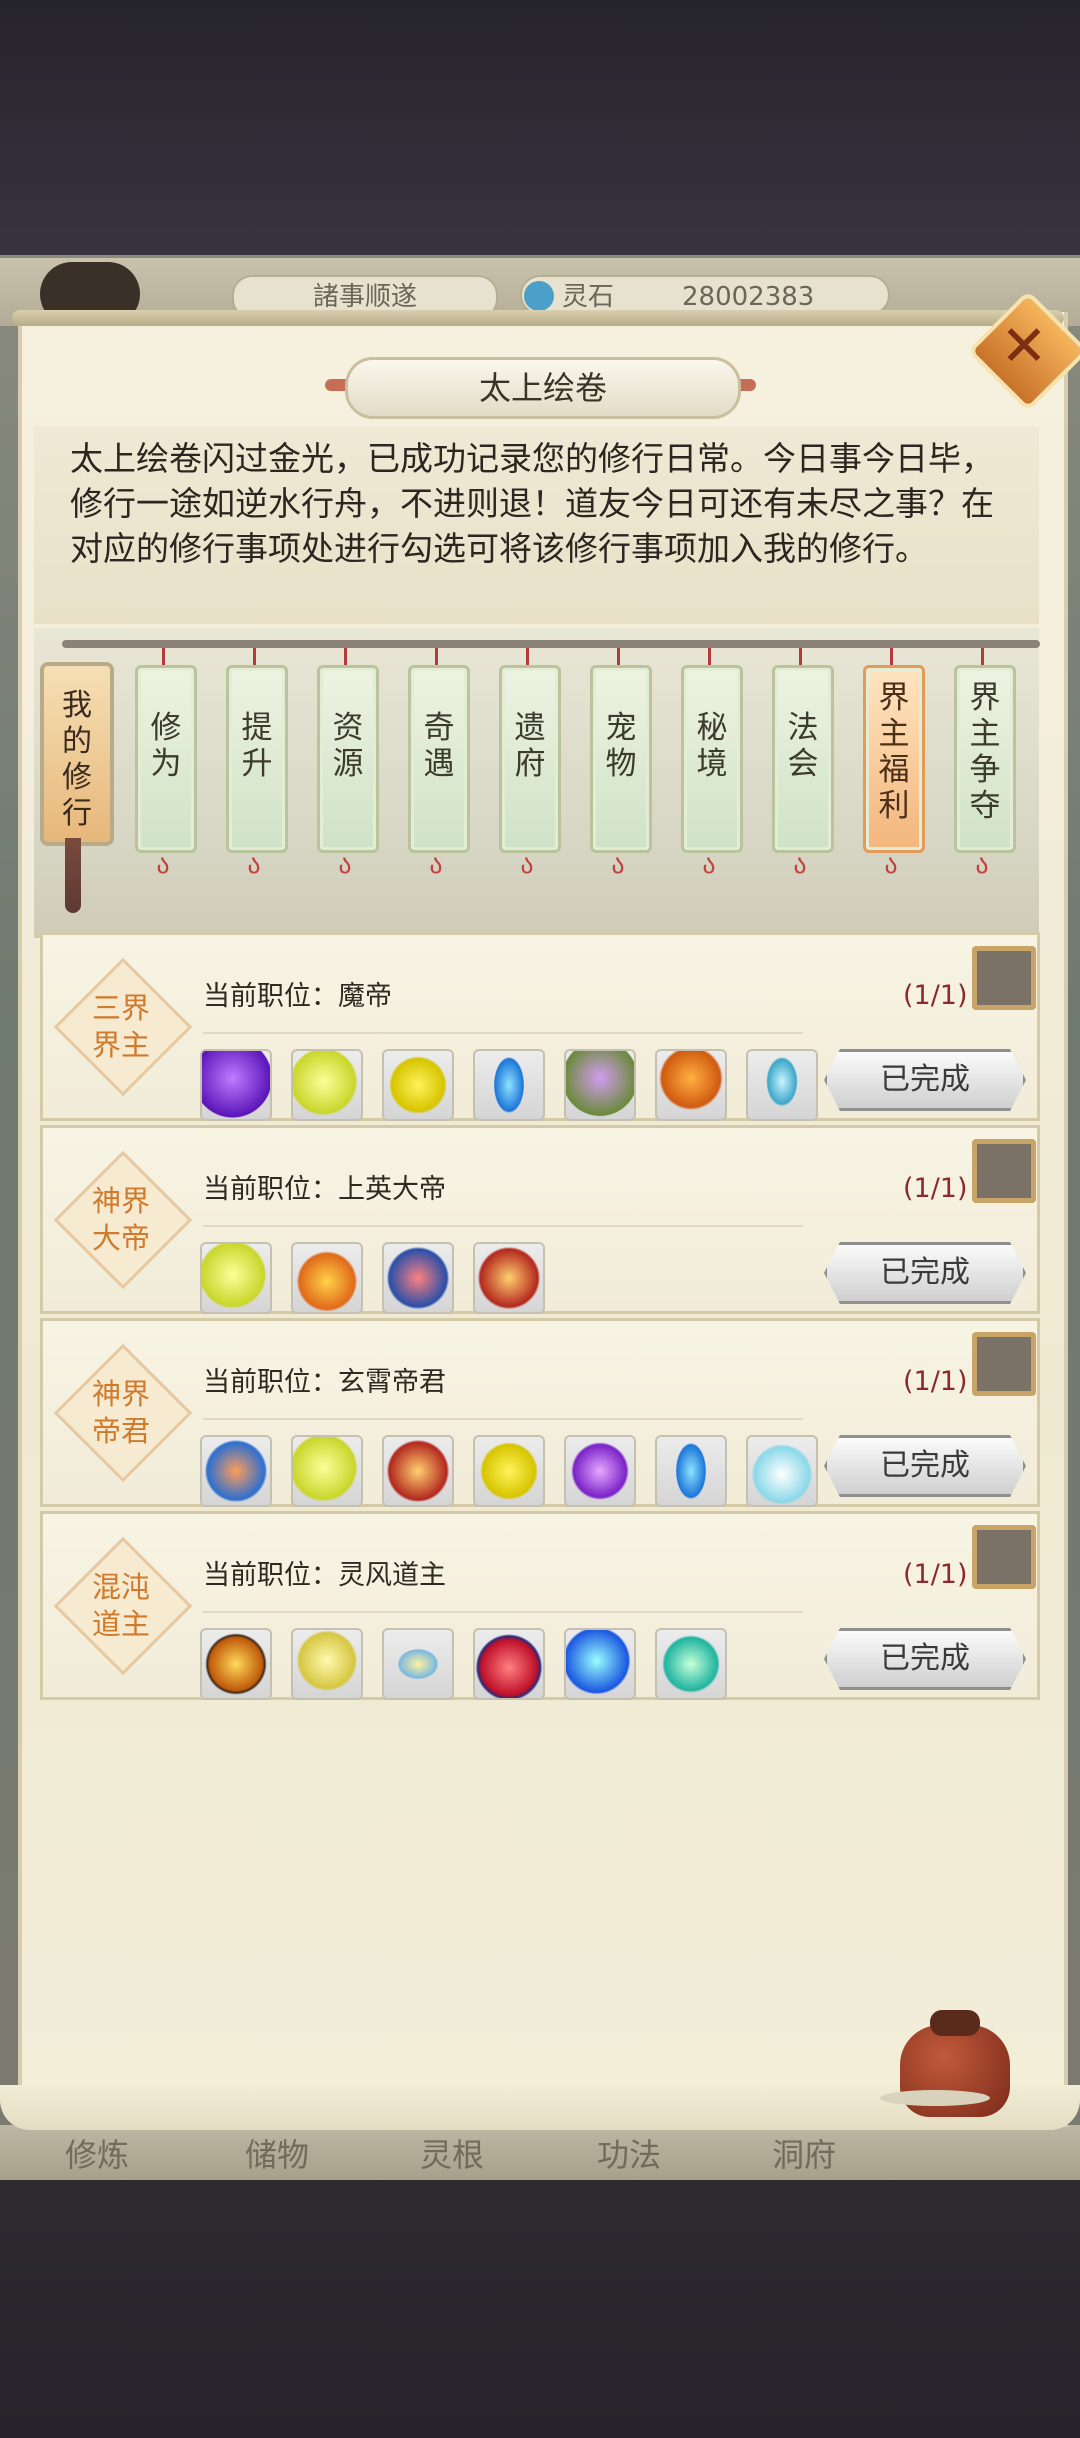 The width and height of the screenshot is (1080, 2438). What do you see at coordinates (120, 1008) in the screenshot?
I see `rank-badge-line: 三界` at bounding box center [120, 1008].